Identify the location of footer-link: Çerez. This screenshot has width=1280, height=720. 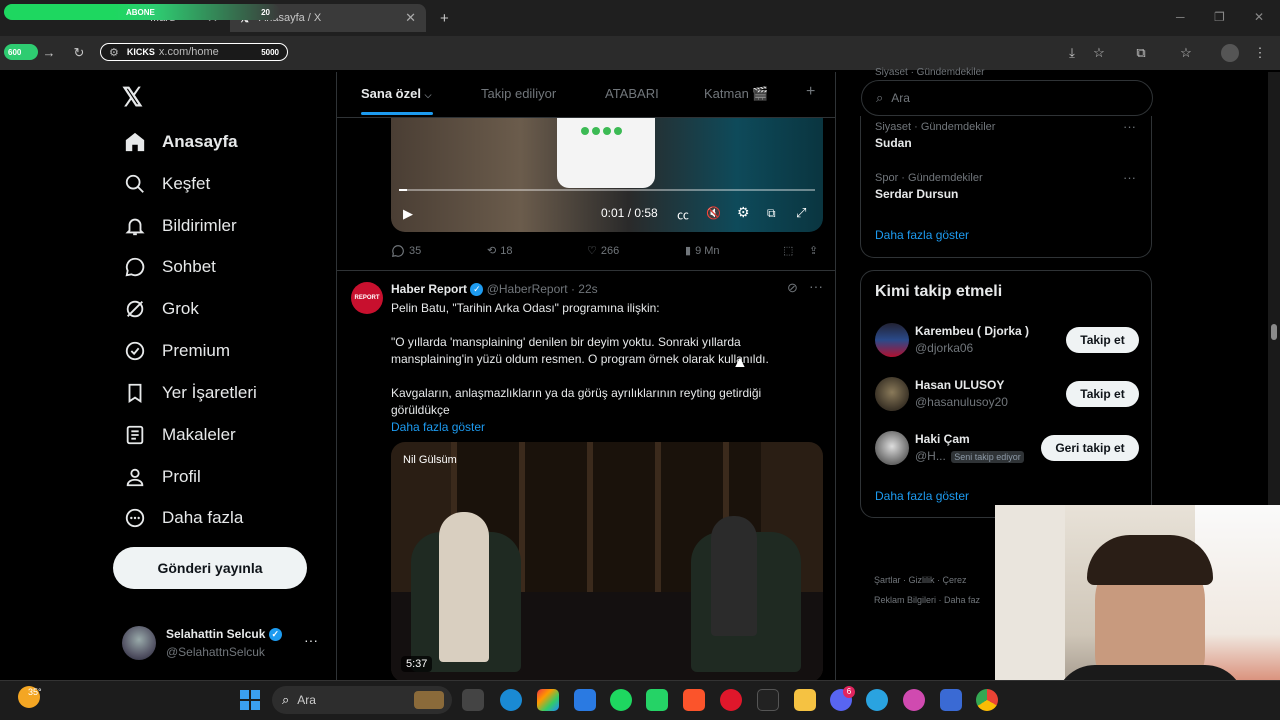
(955, 580).